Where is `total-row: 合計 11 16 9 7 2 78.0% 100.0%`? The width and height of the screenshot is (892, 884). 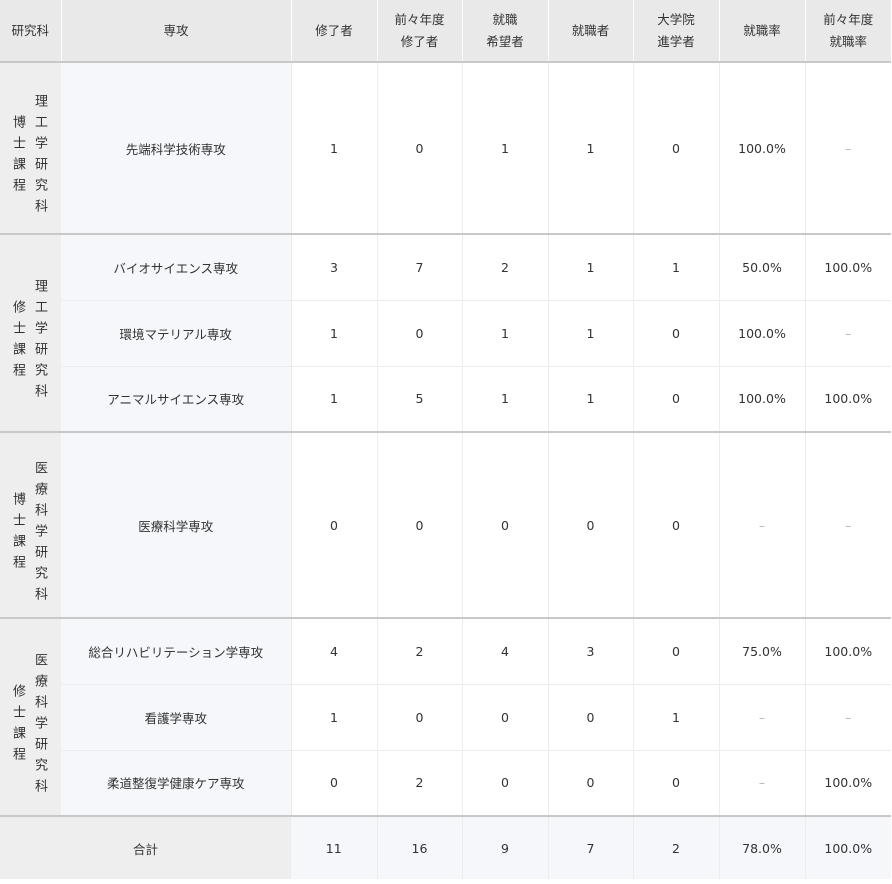
total-row: 合計 11 16 9 7 2 78.0% 100.0% is located at coordinates (445, 847).